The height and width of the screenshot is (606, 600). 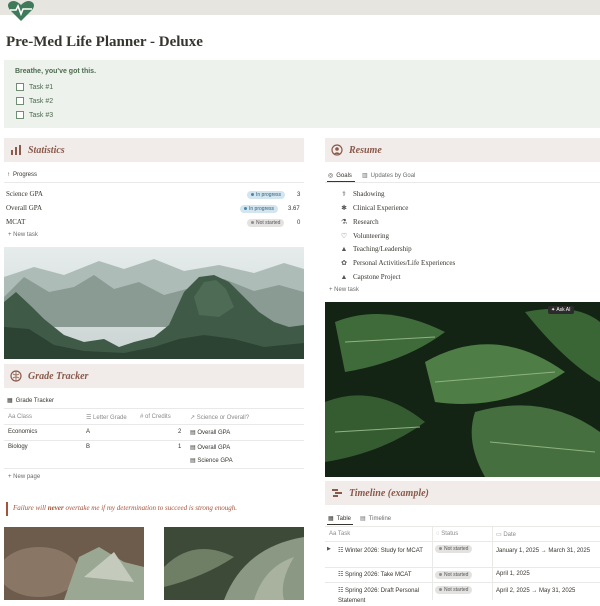 I want to click on stat-value: 3.67, so click(x=294, y=209).